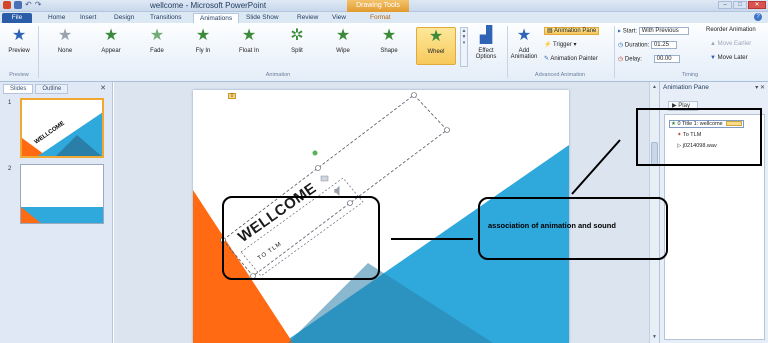 The image size is (768, 343). Describe the element at coordinates (690, 75) in the screenshot. I see `timing-group-label: Timing` at that location.